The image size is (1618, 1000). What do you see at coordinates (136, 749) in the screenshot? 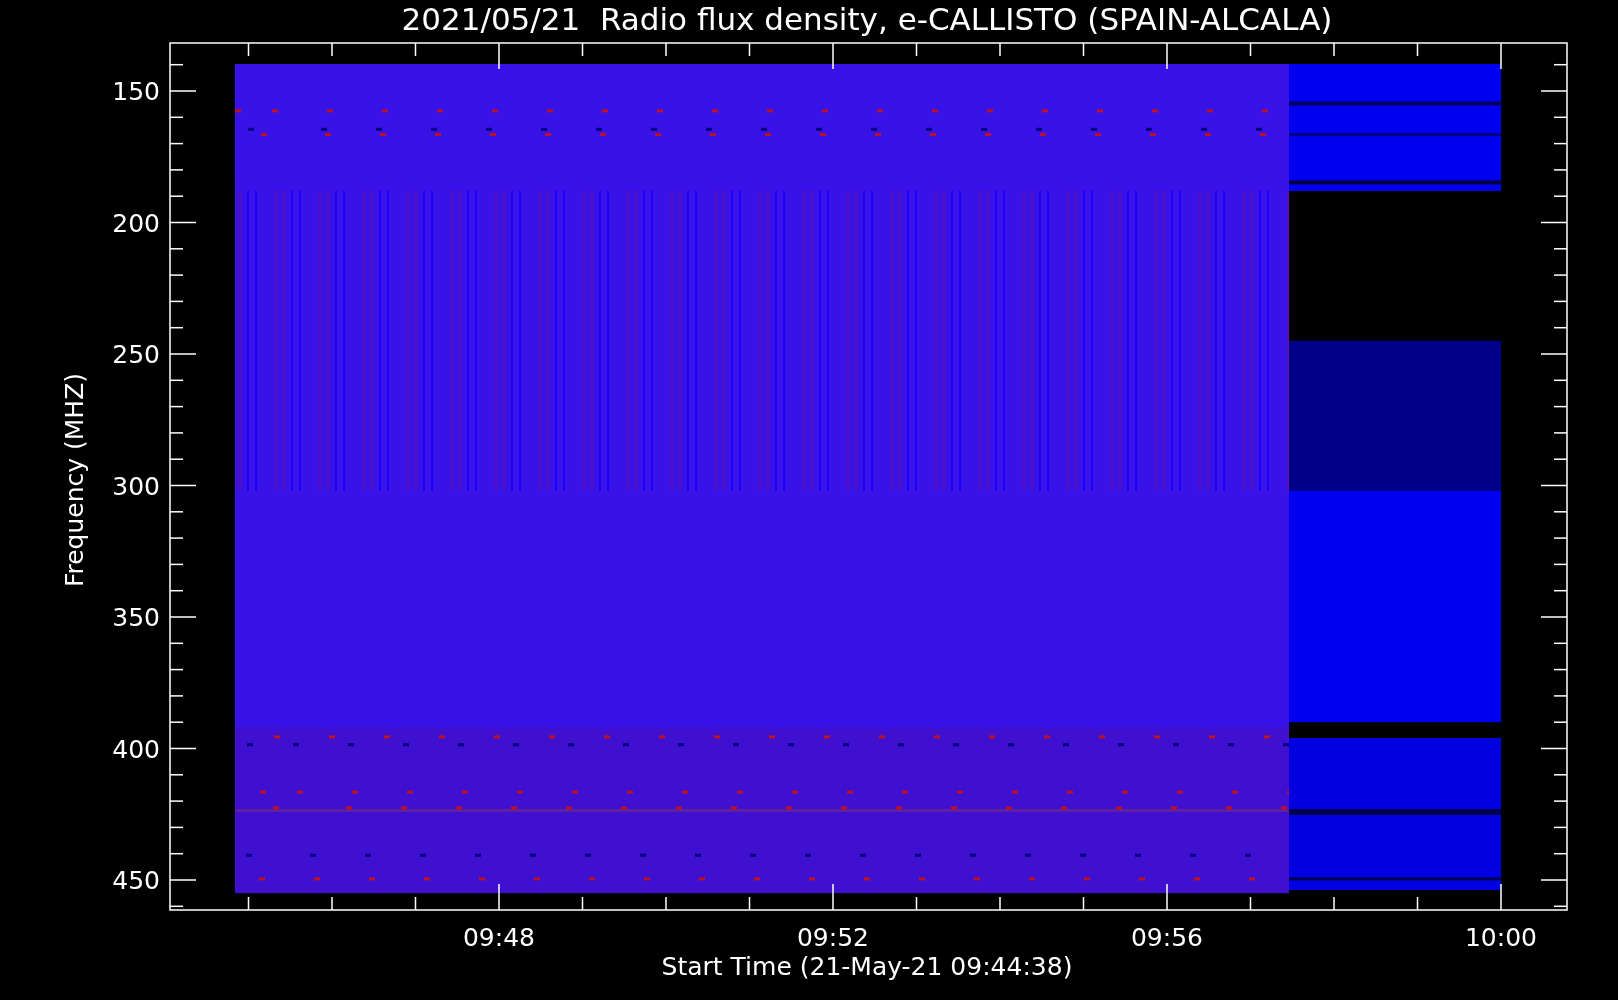
I see `y-tick-label: 400` at bounding box center [136, 749].